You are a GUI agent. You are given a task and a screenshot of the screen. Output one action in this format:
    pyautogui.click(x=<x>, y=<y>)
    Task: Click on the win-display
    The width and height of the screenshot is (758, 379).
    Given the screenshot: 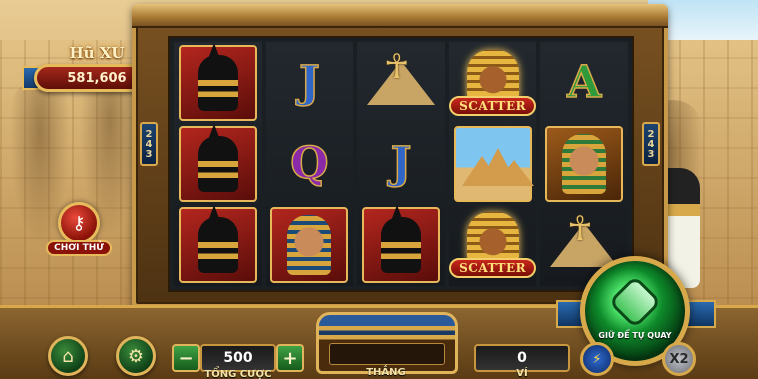 What is the action you would take?
    pyautogui.click(x=387, y=343)
    